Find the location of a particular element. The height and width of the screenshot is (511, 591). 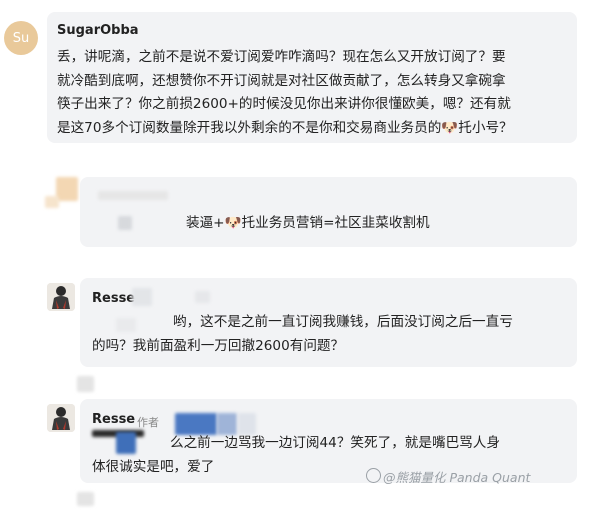

comment-text-line: 哟，这不是之前一直订阅我赚钱，后面没订阅之后一直亏 is located at coordinates (343, 322).